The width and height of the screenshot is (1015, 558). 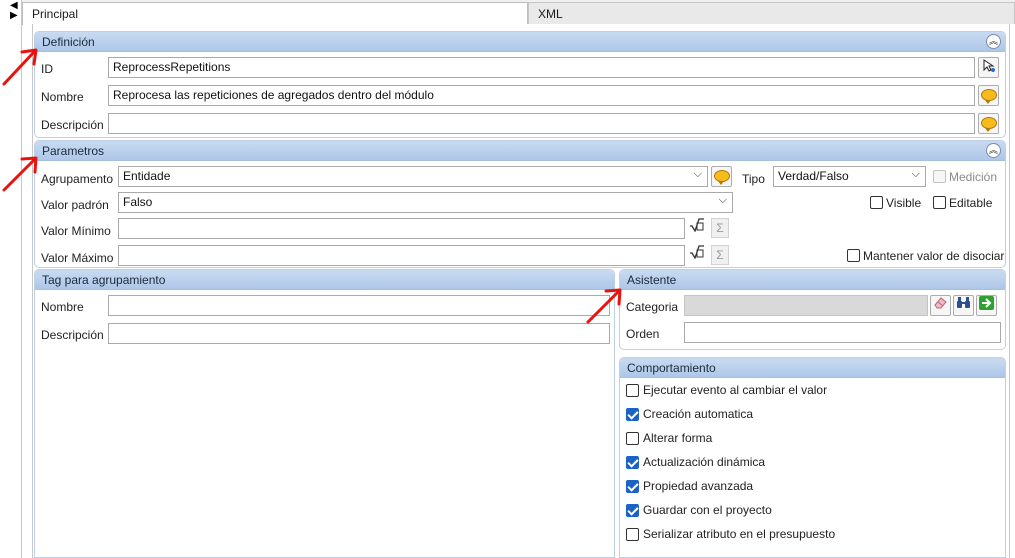 I want to click on valor-padron-value: Falso, so click(x=138, y=202).